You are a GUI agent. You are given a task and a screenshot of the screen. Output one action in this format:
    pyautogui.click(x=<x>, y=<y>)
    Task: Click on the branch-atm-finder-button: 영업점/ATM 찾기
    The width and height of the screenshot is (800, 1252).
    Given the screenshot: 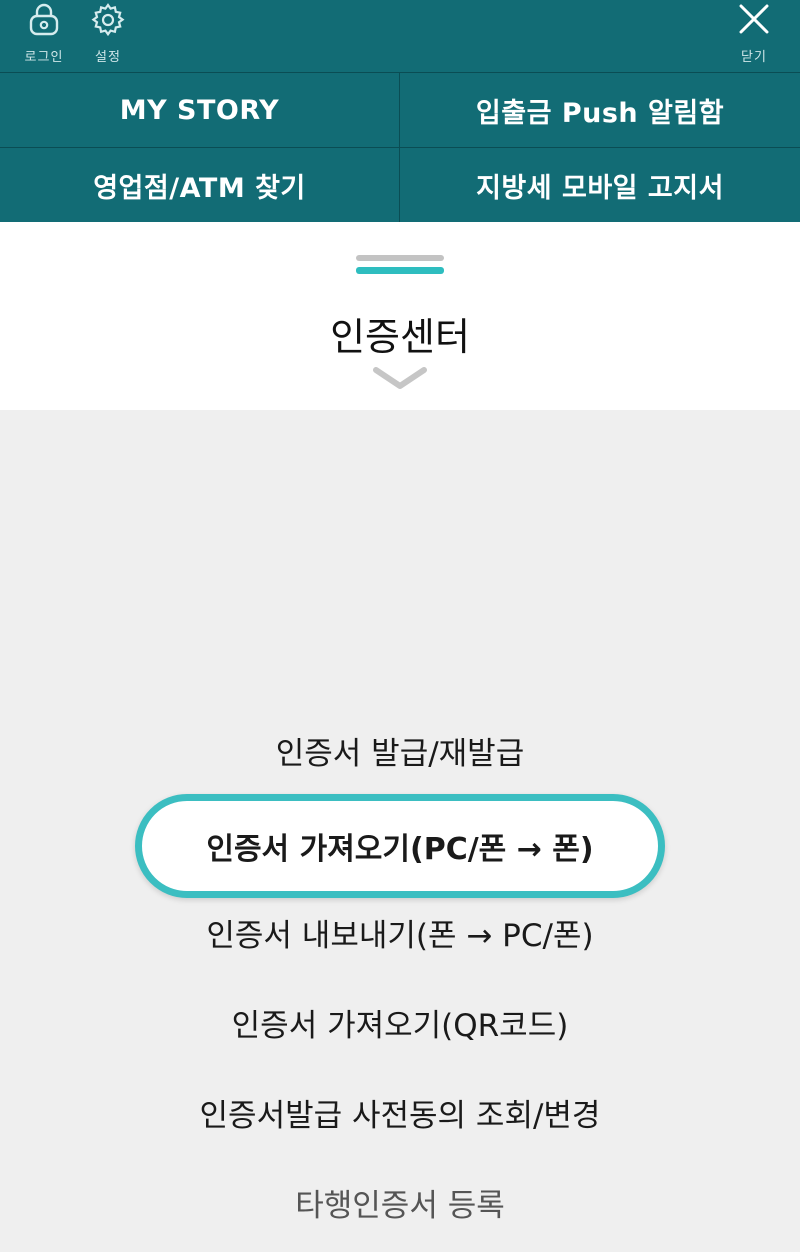 What is the action you would take?
    pyautogui.click(x=200, y=185)
    